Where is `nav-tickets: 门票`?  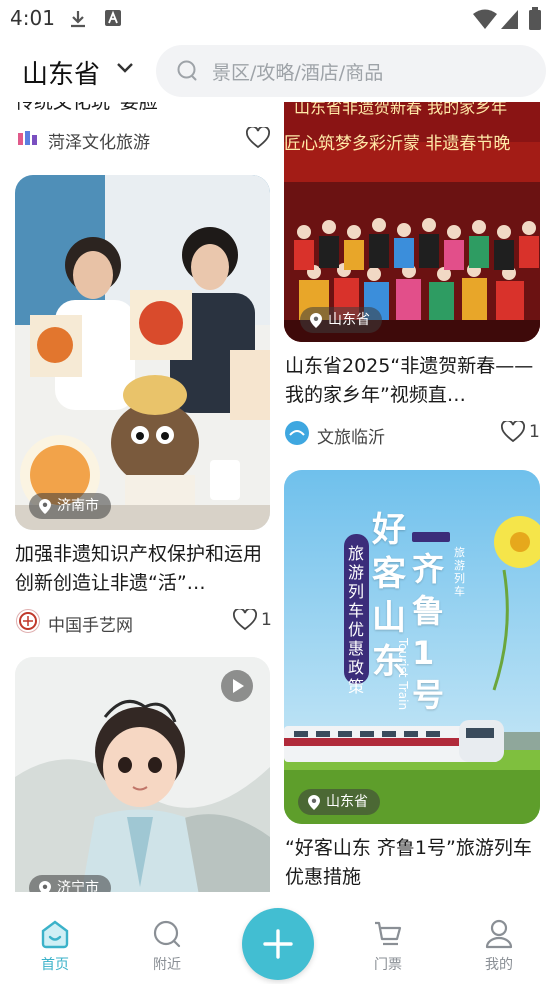 nav-tickets: 门票 is located at coordinates (388, 946).